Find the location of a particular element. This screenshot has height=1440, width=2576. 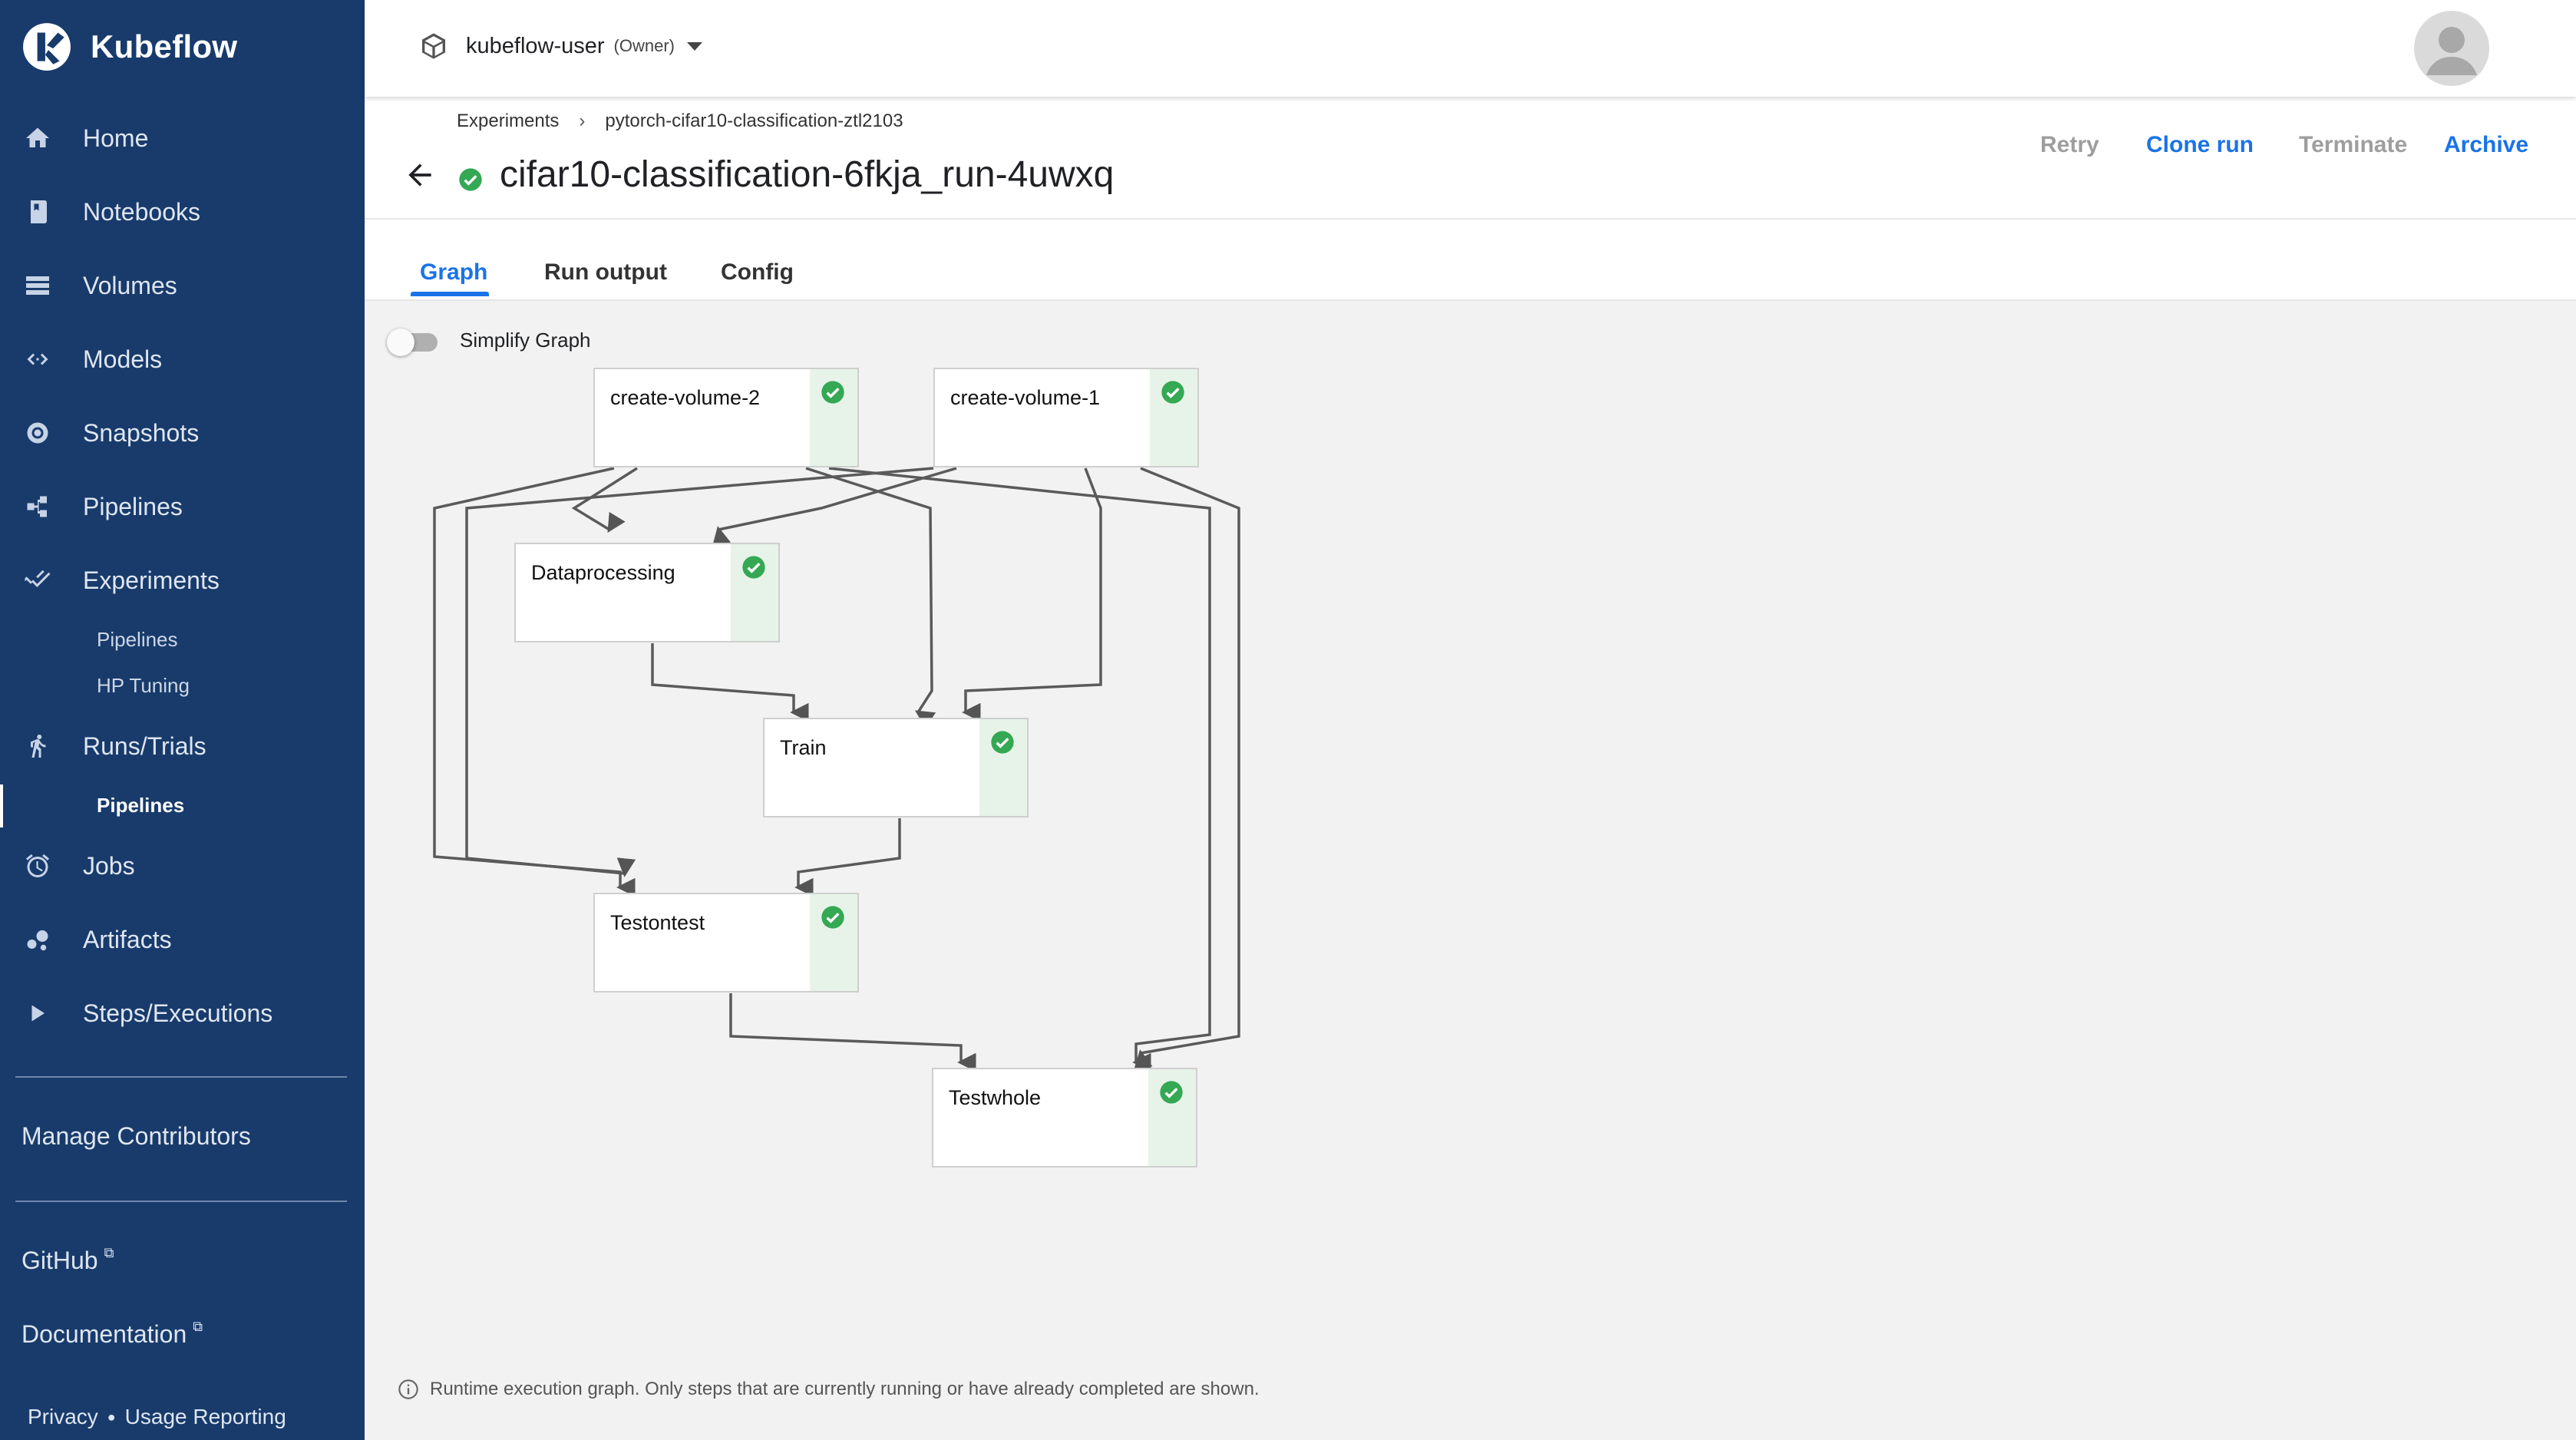

graph-node-testontest: Testontest is located at coordinates (726, 943).